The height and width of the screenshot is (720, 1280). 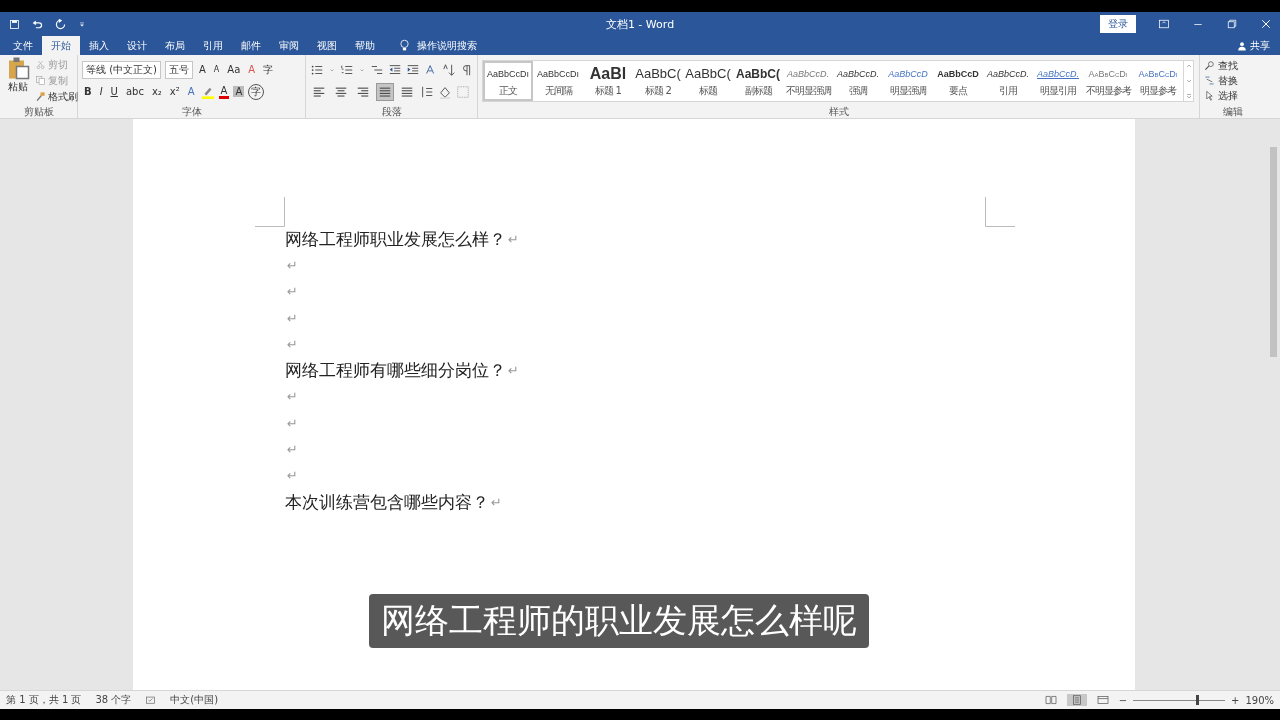 What do you see at coordinates (658, 81) in the screenshot?
I see `style-option: AaBbC( 标题 2` at bounding box center [658, 81].